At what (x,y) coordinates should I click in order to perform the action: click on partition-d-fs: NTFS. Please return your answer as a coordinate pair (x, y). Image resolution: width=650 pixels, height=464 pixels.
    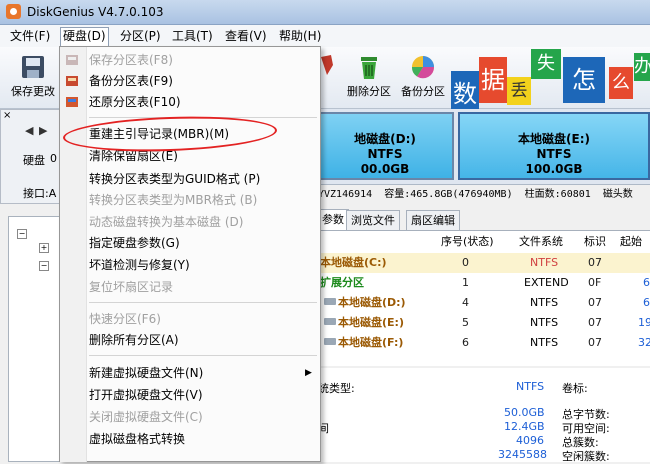
    Looking at the image, I should click on (385, 154).